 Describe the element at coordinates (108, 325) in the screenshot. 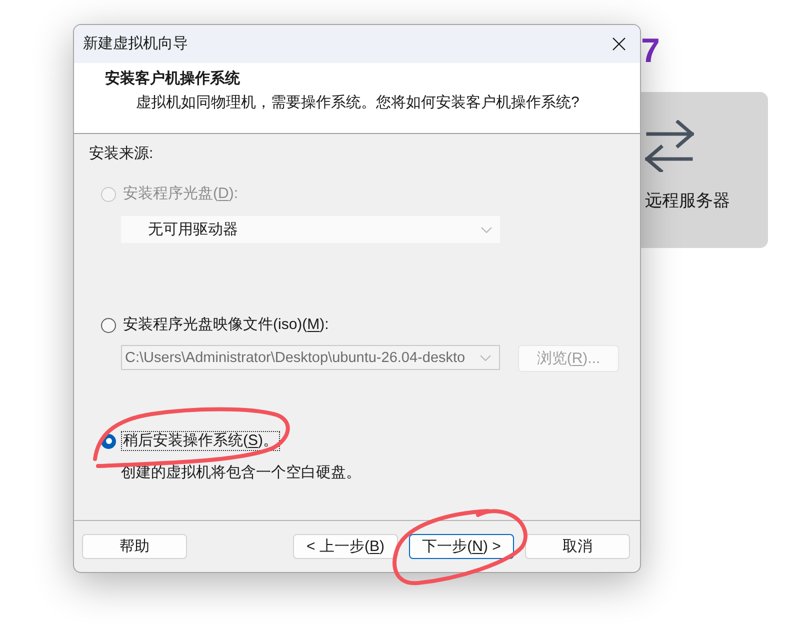

I see `radio-button` at that location.